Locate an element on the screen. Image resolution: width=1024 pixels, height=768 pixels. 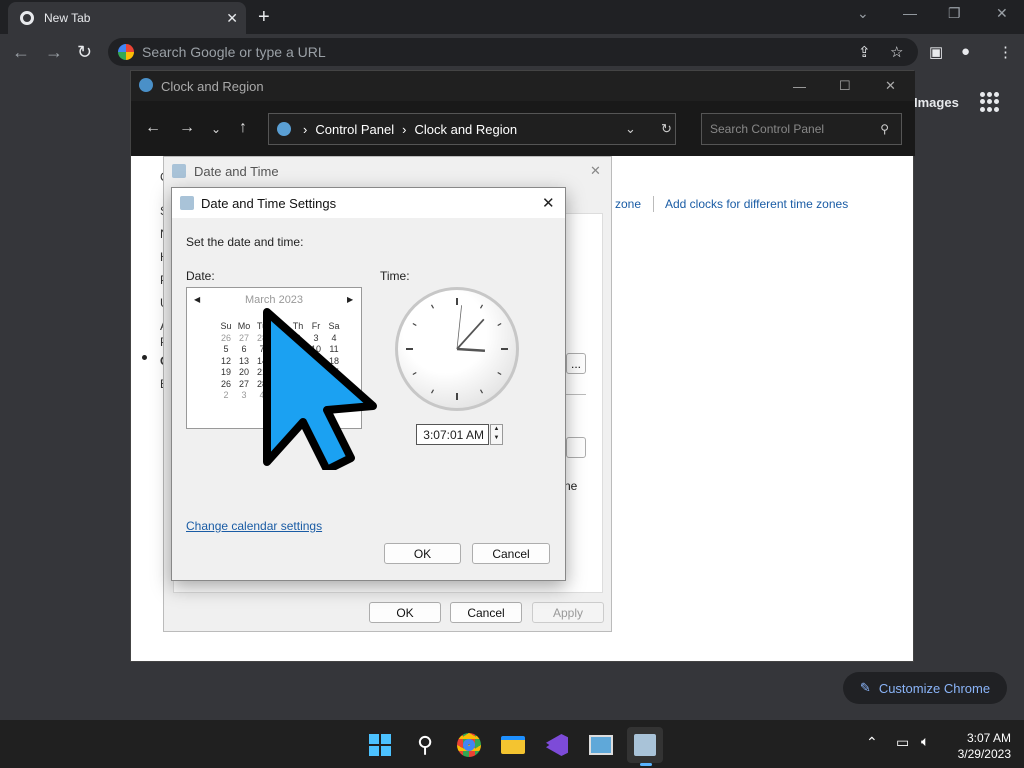
network-icon: ▭ is located at coordinates (902, 742).